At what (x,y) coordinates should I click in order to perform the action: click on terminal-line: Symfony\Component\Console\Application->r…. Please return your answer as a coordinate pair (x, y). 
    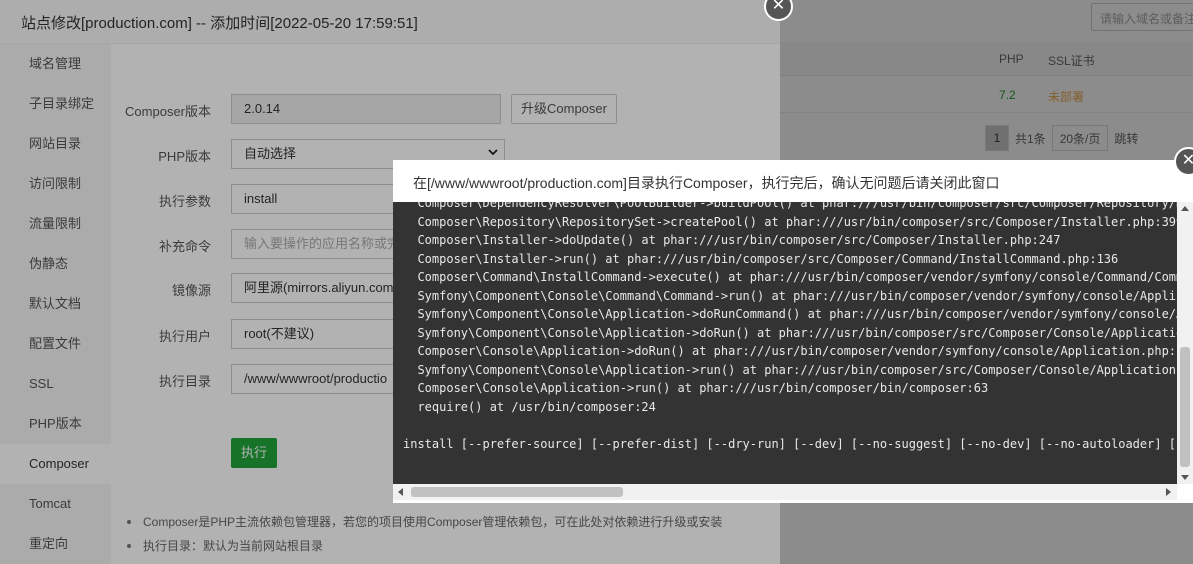
    Looking at the image, I should click on (790, 369).